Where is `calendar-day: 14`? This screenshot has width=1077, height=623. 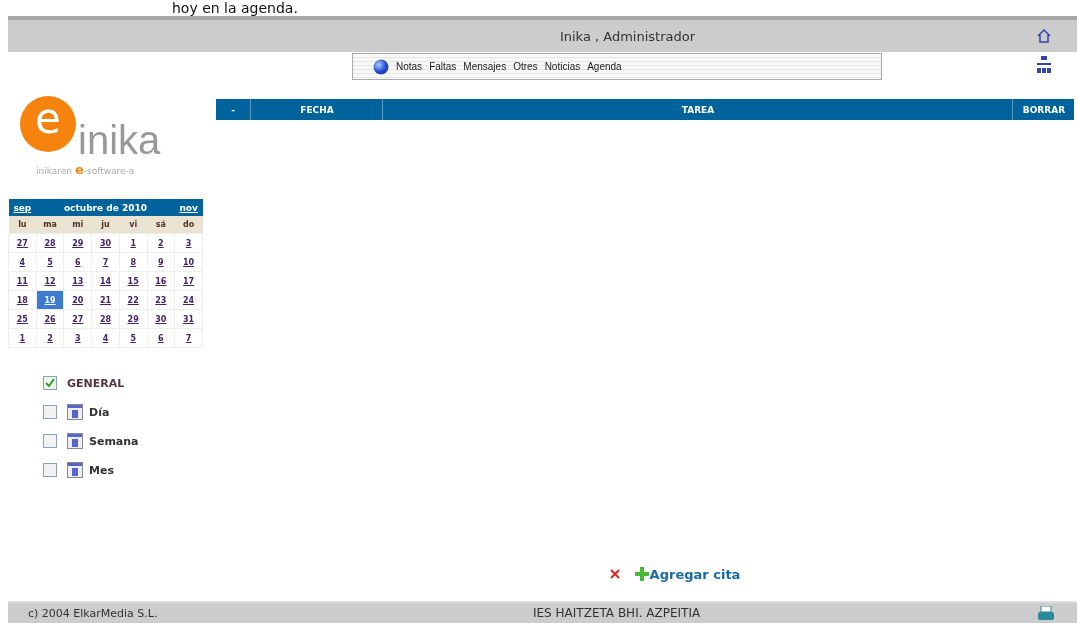
calendar-day: 14 is located at coordinates (105, 281).